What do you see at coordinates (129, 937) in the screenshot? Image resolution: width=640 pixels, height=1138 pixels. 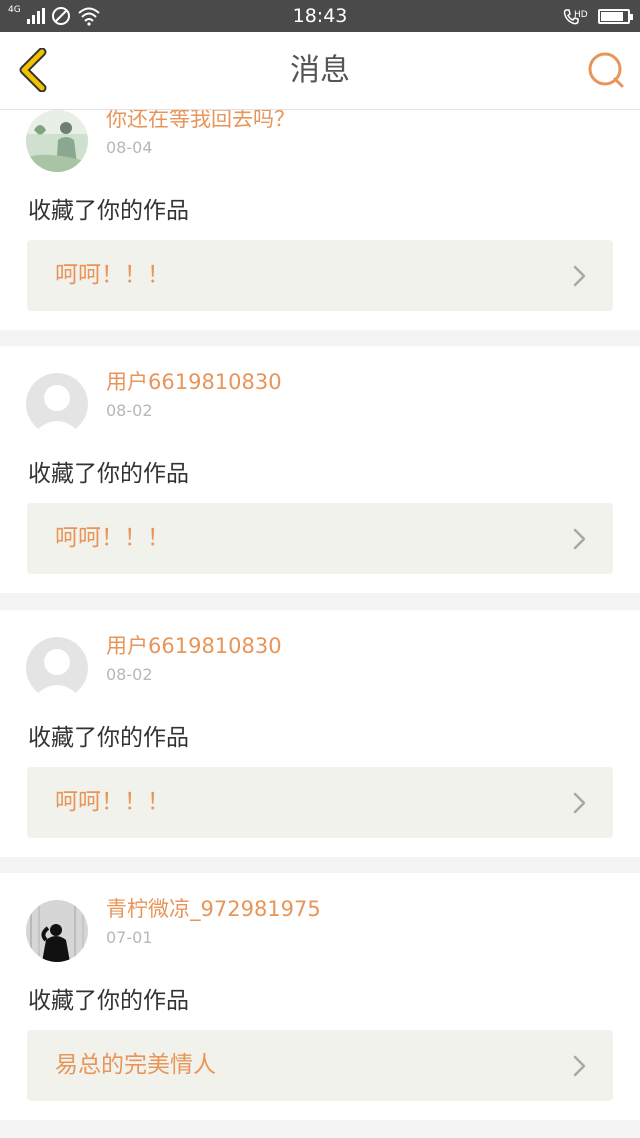 I see `message-date: 07-01` at bounding box center [129, 937].